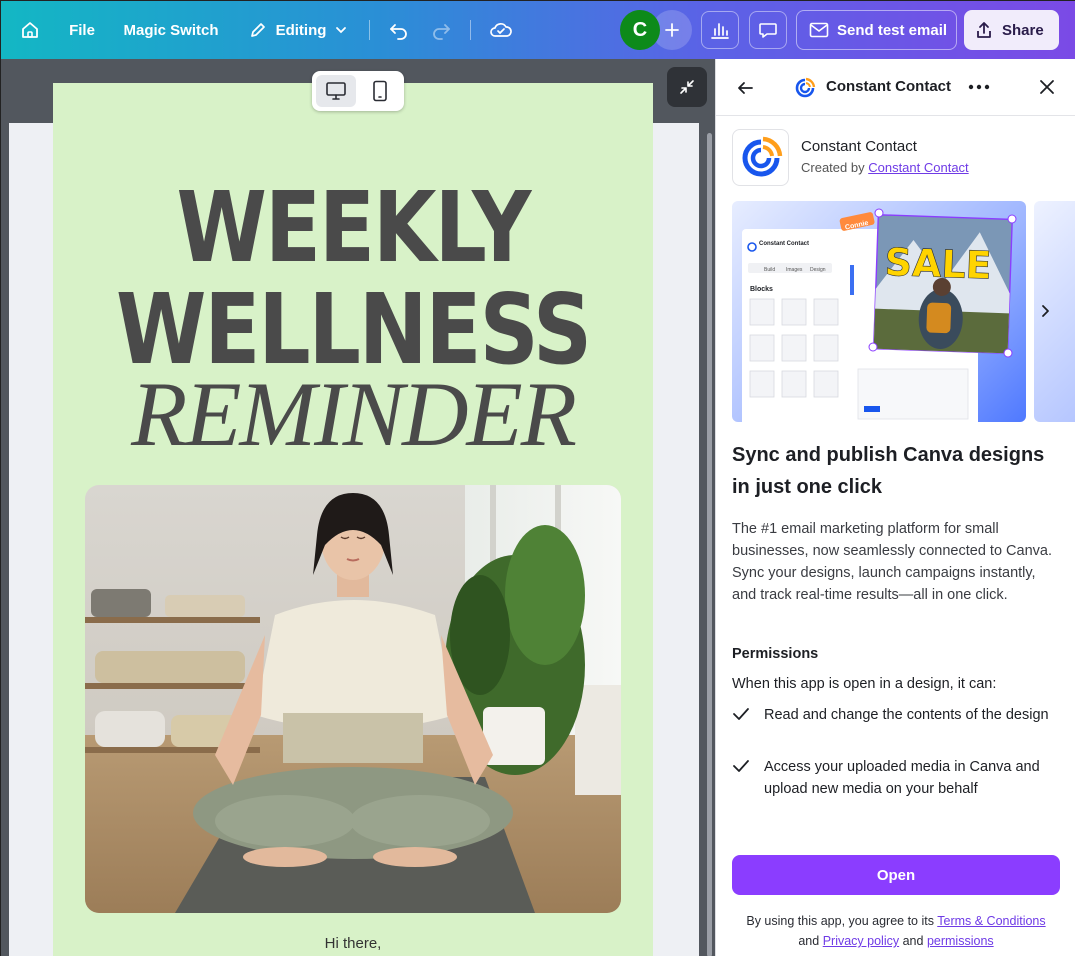 The height and width of the screenshot is (956, 1075). I want to click on comments-button, so click(768, 30).